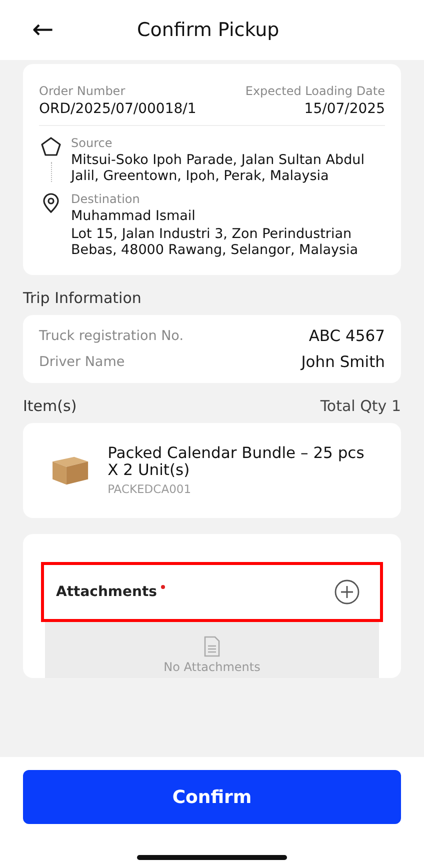 This screenshot has height=866, width=424. What do you see at coordinates (106, 199) in the screenshot?
I see `stop-label: Destination` at bounding box center [106, 199].